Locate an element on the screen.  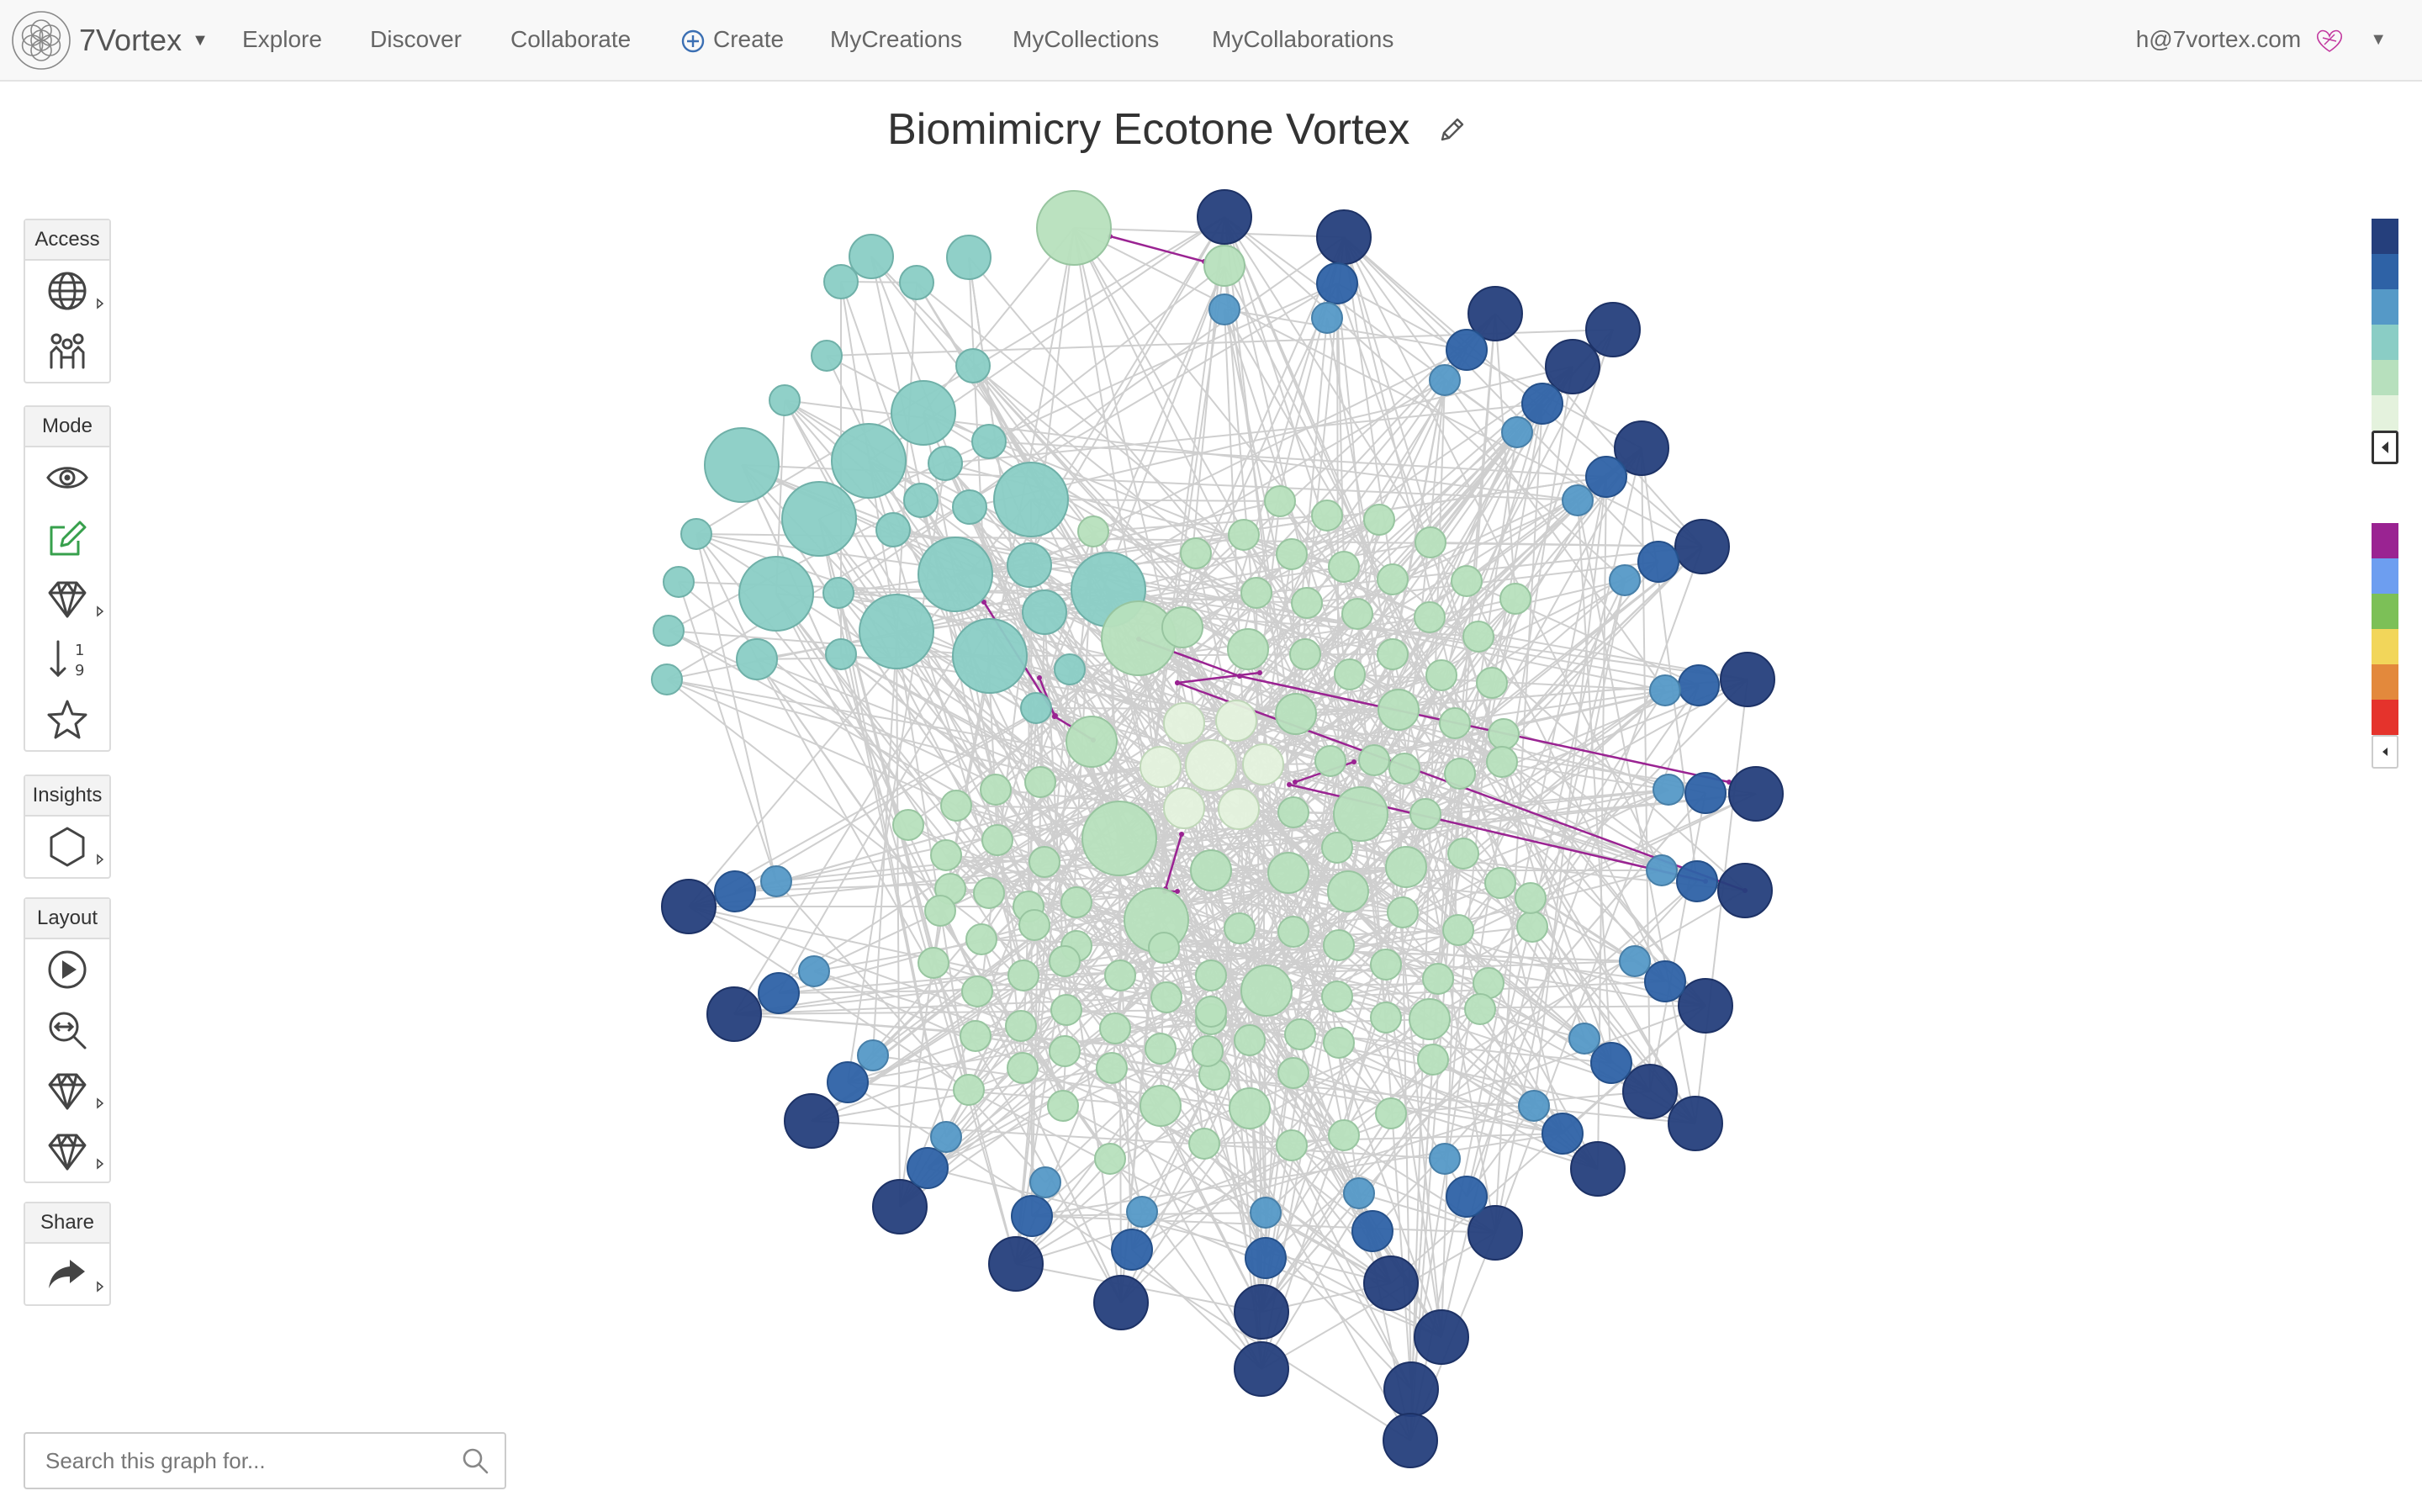
insights-button is located at coordinates (67, 847).